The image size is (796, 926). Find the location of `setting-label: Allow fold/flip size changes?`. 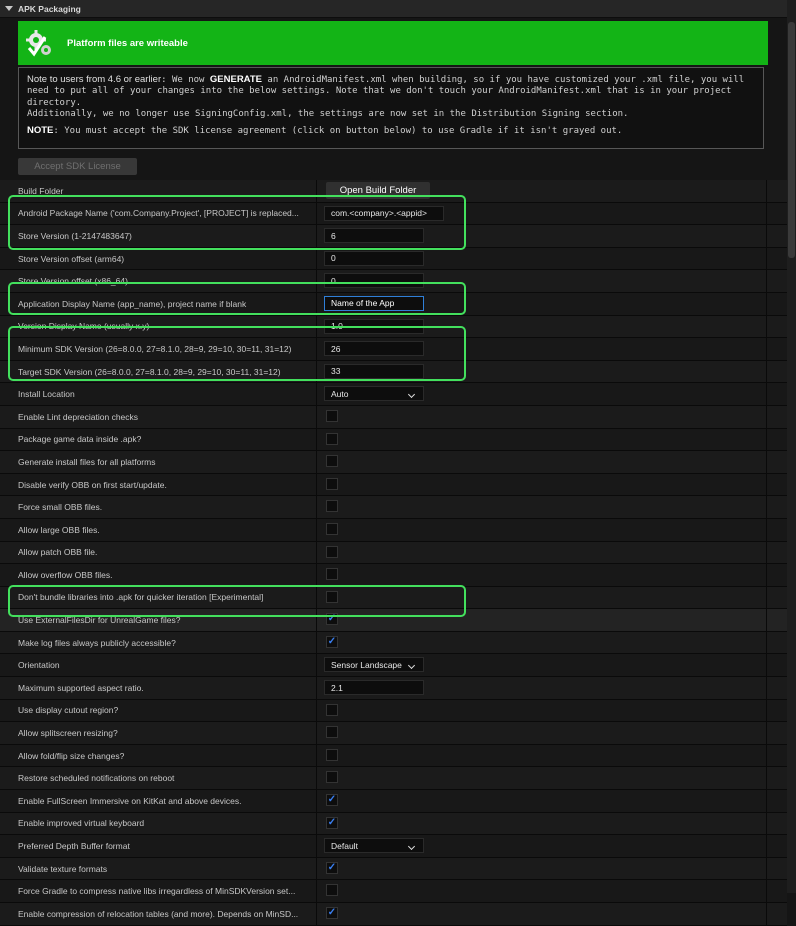

setting-label: Allow fold/flip size changes? is located at coordinates (71, 755).